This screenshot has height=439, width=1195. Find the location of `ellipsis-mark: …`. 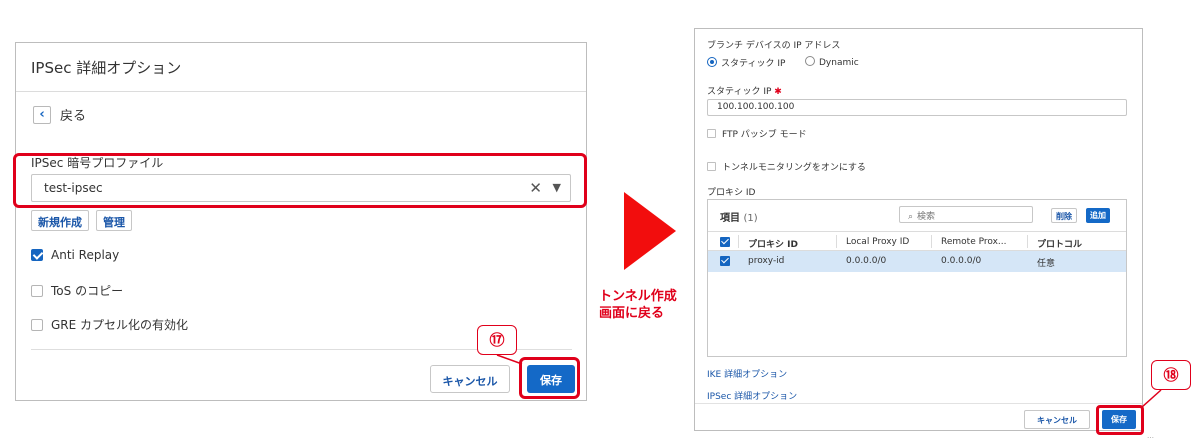

ellipsis-mark: … is located at coordinates (1150, 435).